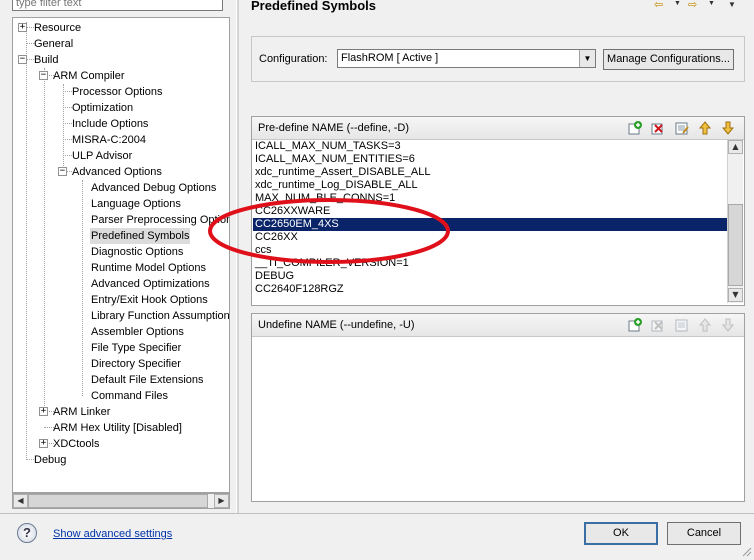 This screenshot has width=754, height=560. I want to click on tree-item-misra: MISRA-C:2004, so click(109, 140).